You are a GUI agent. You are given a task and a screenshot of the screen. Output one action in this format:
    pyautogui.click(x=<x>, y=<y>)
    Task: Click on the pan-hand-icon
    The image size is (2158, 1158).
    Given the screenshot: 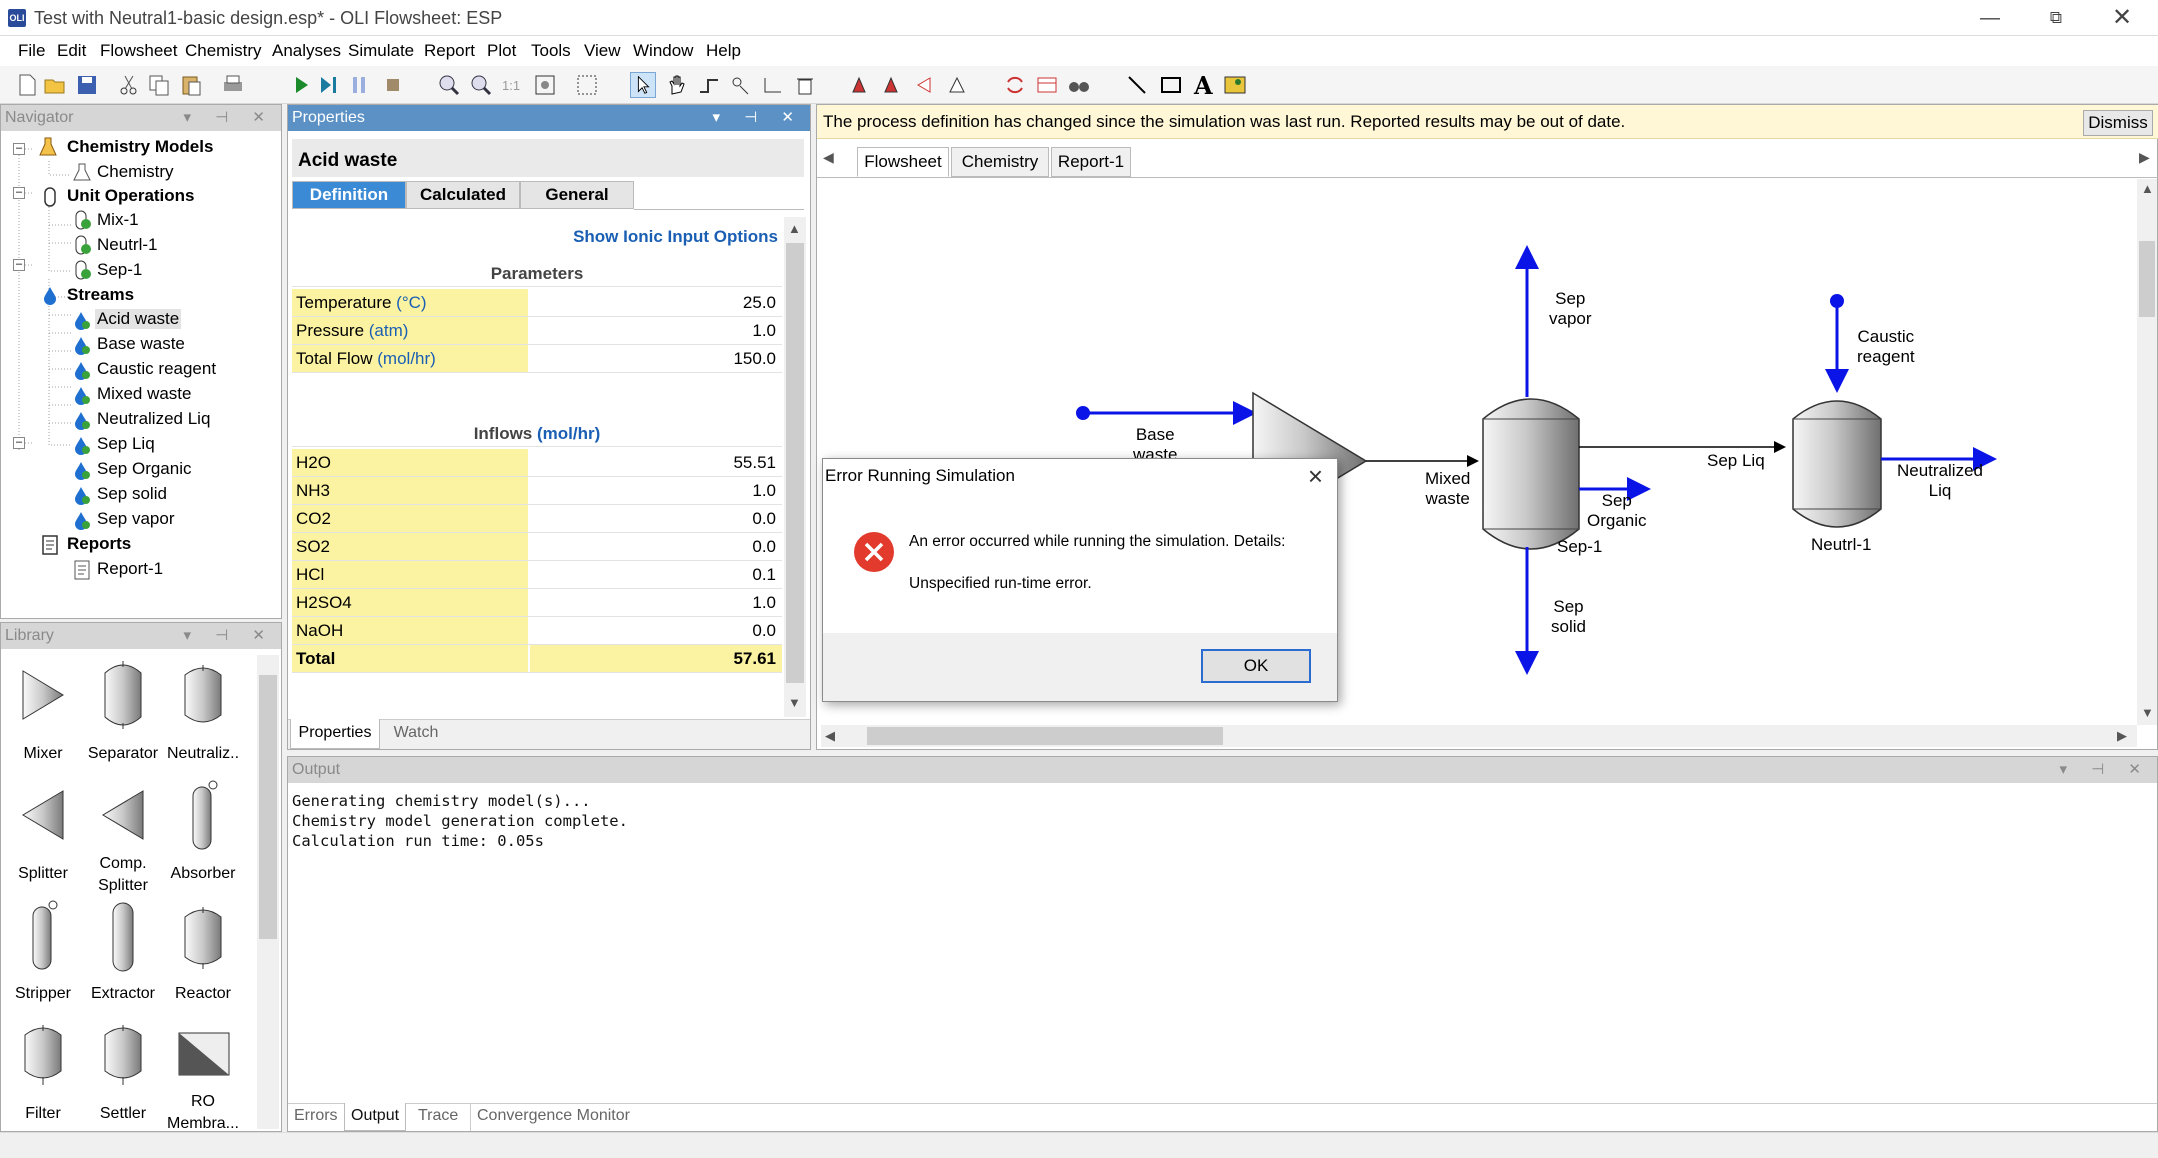 What is the action you would take?
    pyautogui.click(x=677, y=85)
    